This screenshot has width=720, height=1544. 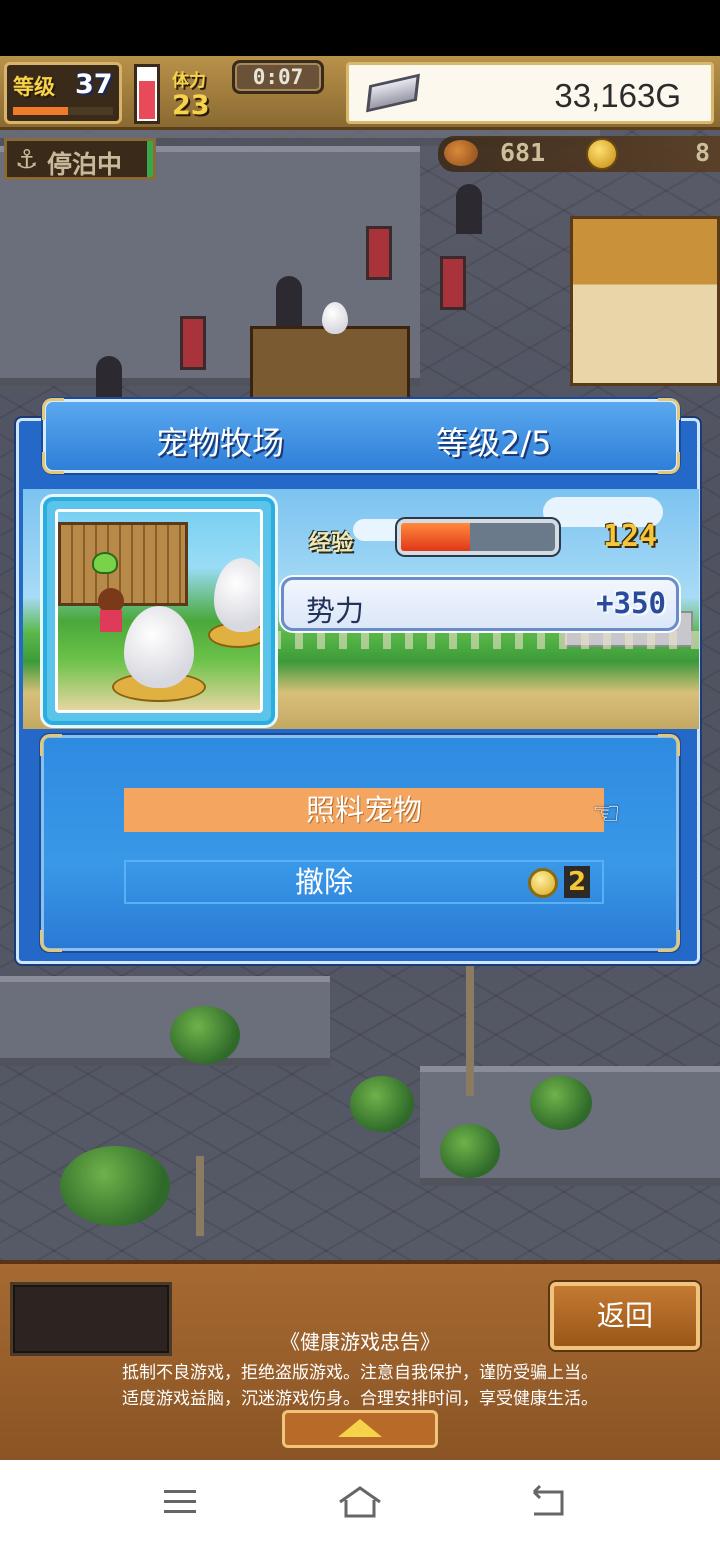 What do you see at coordinates (364, 882) in the screenshot?
I see `remove-facility-button: 撤除 2` at bounding box center [364, 882].